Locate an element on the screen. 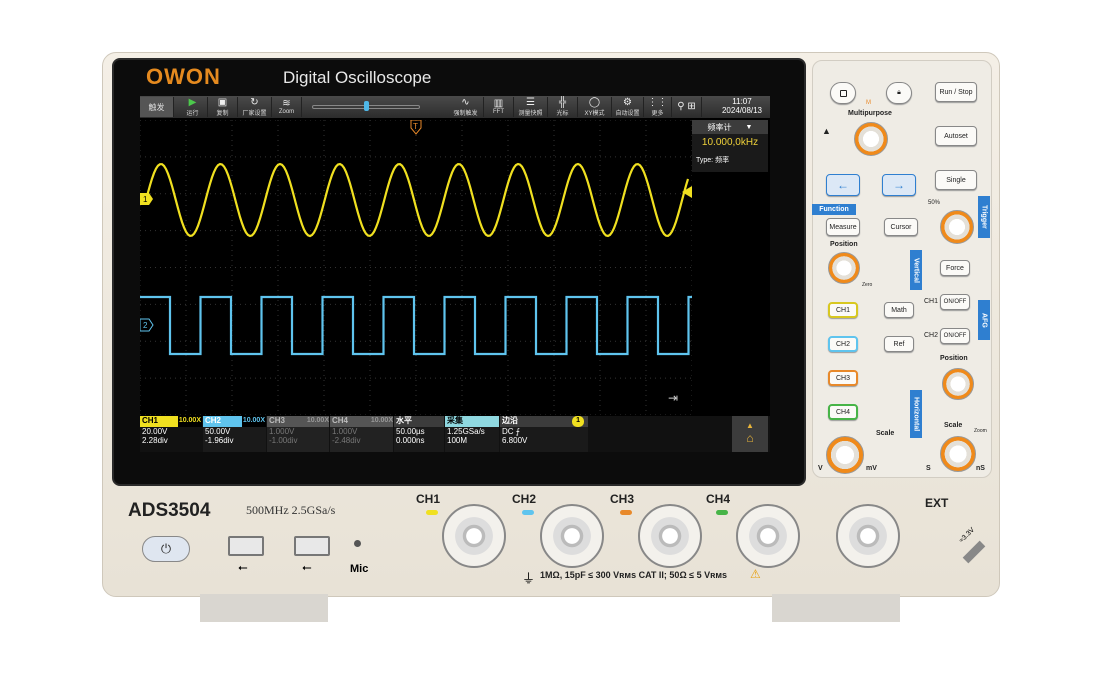  ch4-button: CH4 is located at coordinates (843, 412).